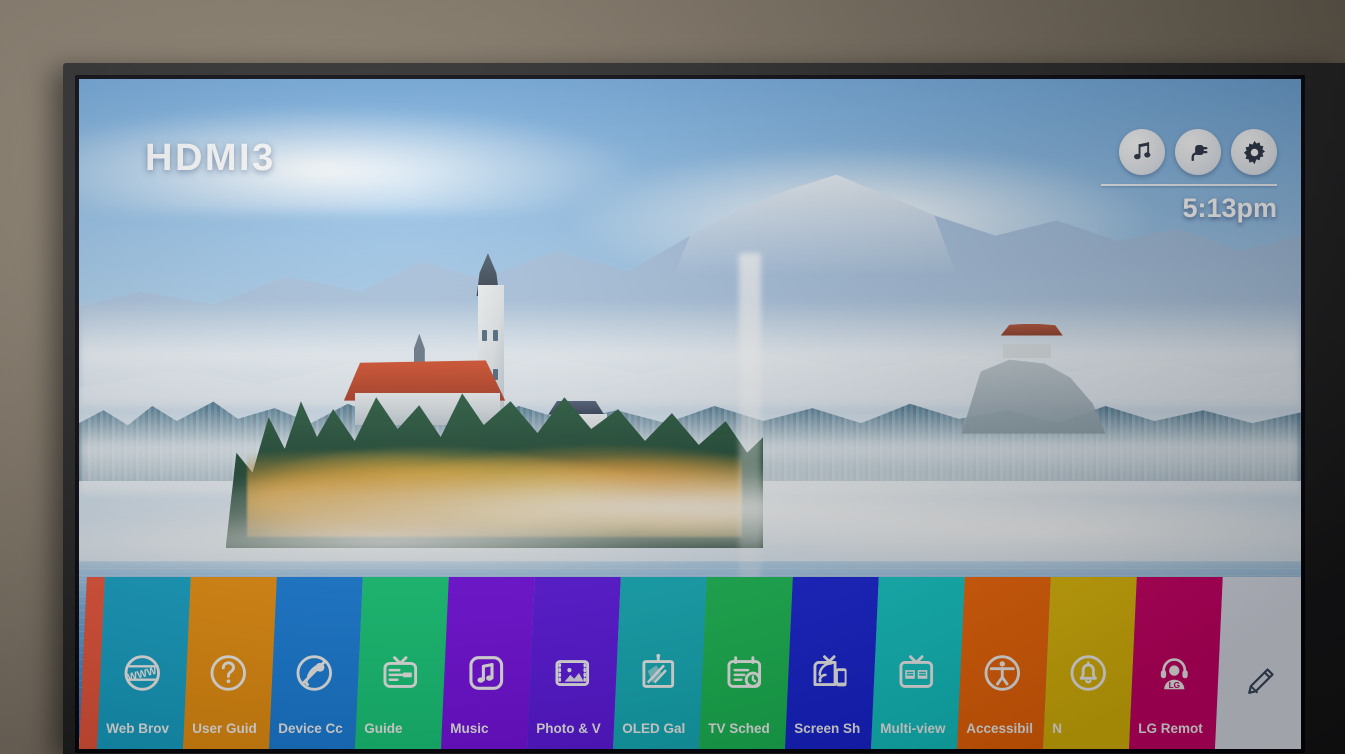 This screenshot has height=754, width=1345. Describe the element at coordinates (1174, 673) in the screenshot. I see `lg-support-agent-icon: LG` at that location.